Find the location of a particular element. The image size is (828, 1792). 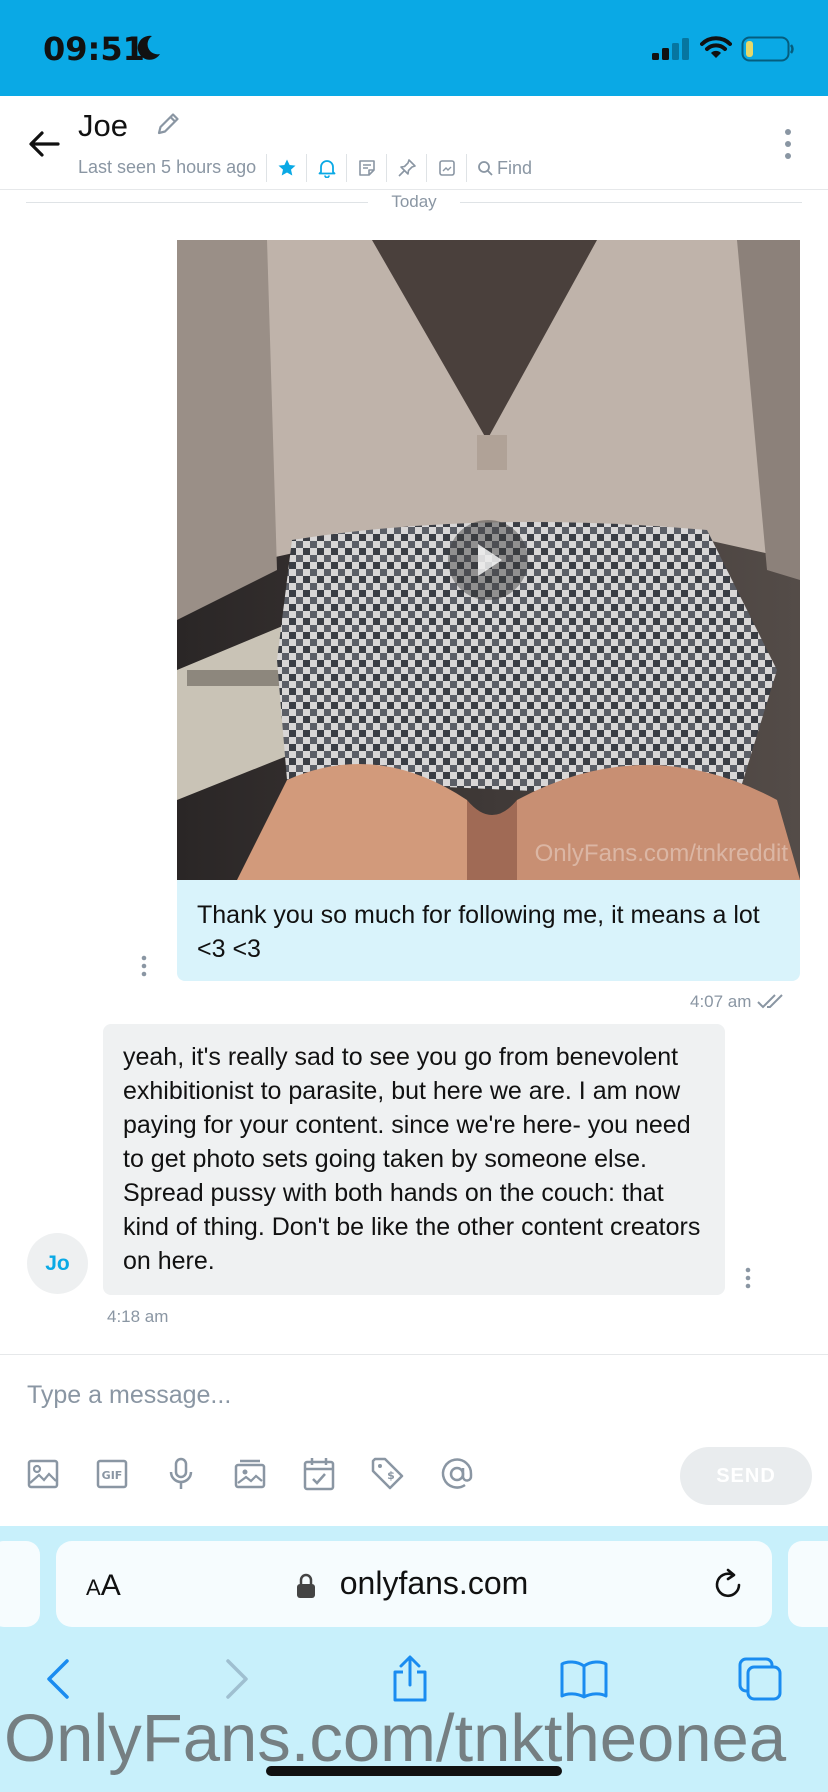

bookmarks-button is located at coordinates (584, 1679).